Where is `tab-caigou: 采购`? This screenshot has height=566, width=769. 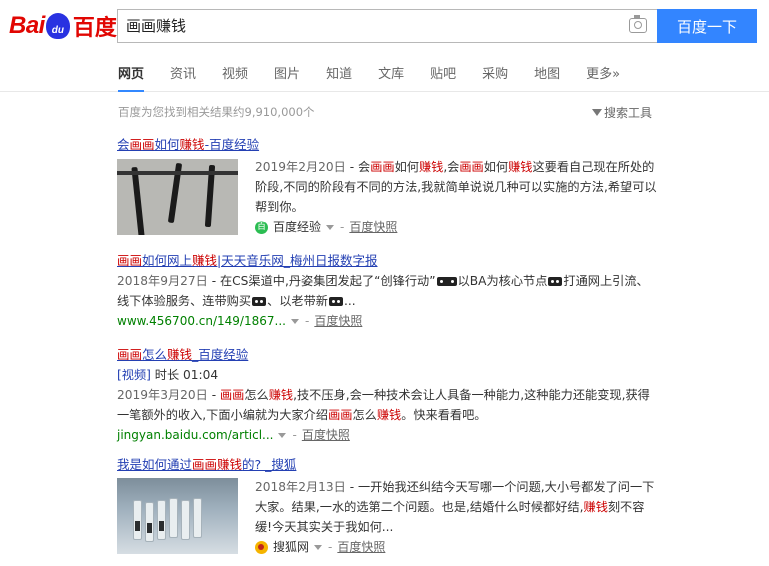 tab-caigou: 采购 is located at coordinates (495, 75).